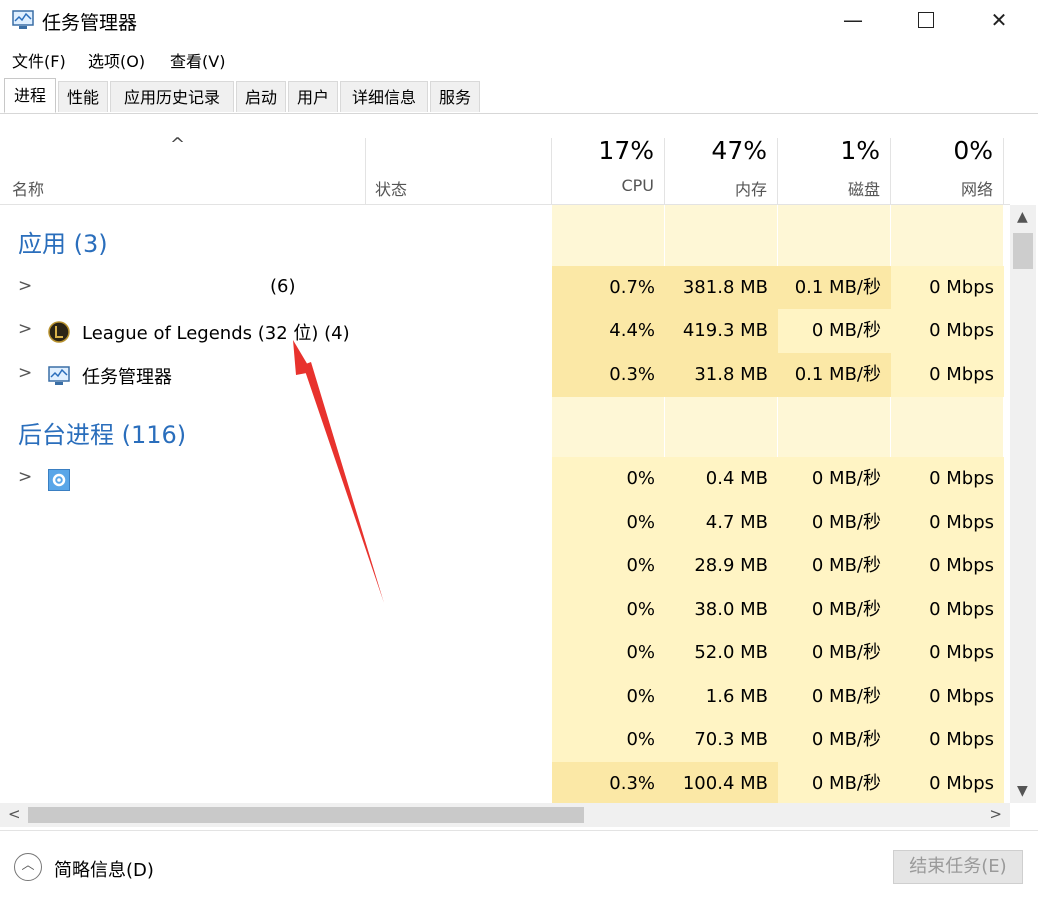  Describe the element at coordinates (505, 159) in the screenshot. I see `column-header: ^ 名称 状态 17% CPU 47% 内存 1% 磁盘 0% 网络` at that location.